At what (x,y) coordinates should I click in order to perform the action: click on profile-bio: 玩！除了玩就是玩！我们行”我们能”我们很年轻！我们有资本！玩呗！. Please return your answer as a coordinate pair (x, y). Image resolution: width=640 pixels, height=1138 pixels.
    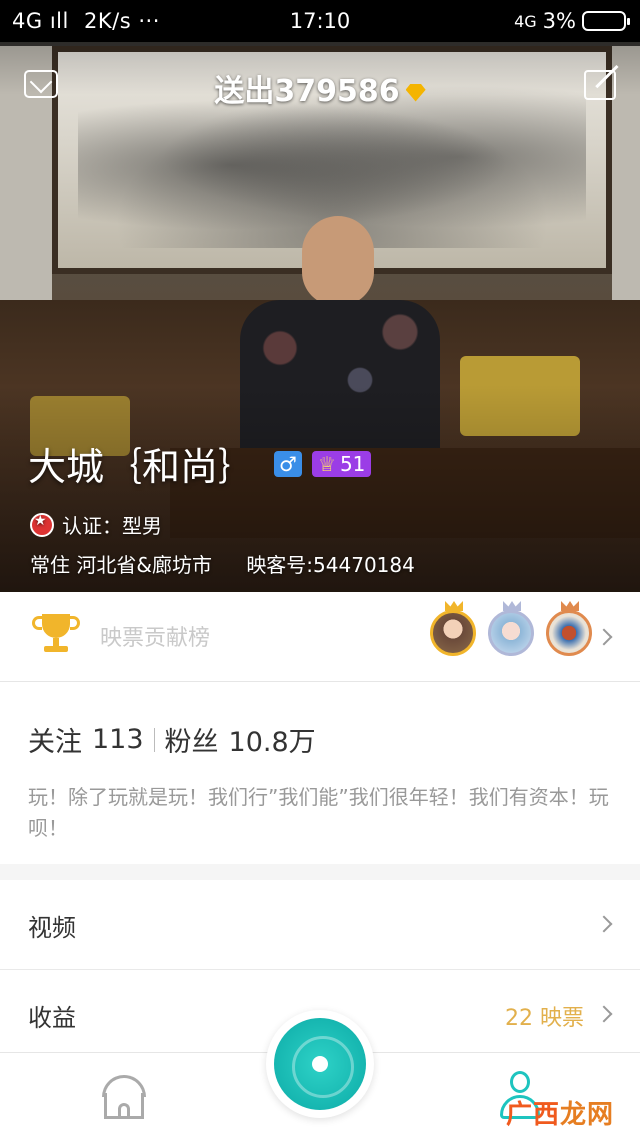
    Looking at the image, I should click on (318, 812).